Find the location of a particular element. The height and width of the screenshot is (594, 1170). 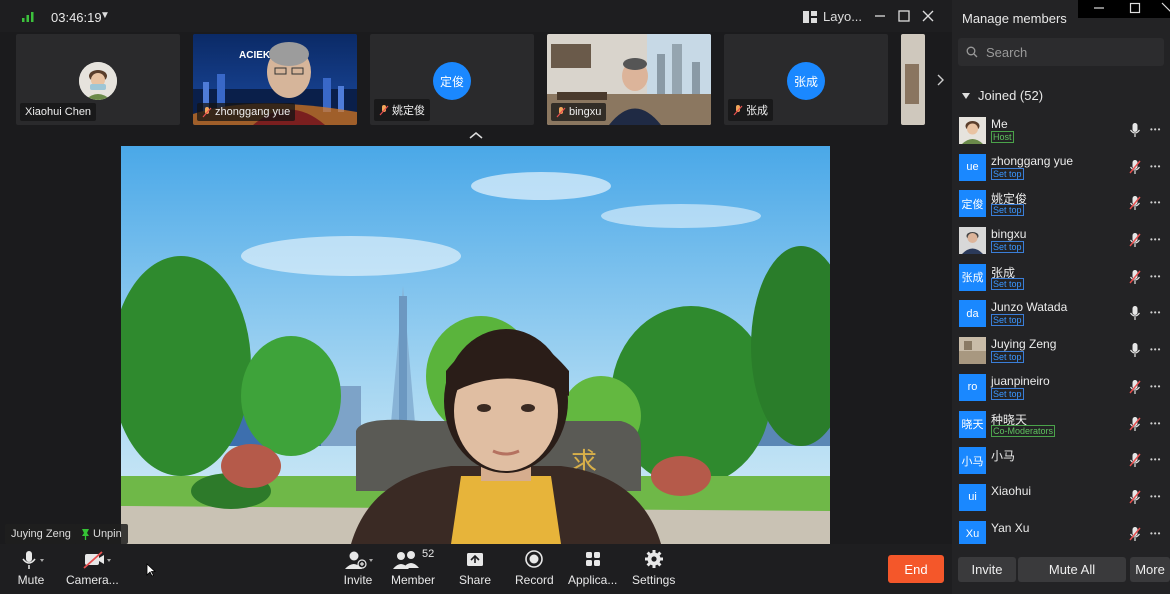

end-meeting-button: End is located at coordinates (916, 569).